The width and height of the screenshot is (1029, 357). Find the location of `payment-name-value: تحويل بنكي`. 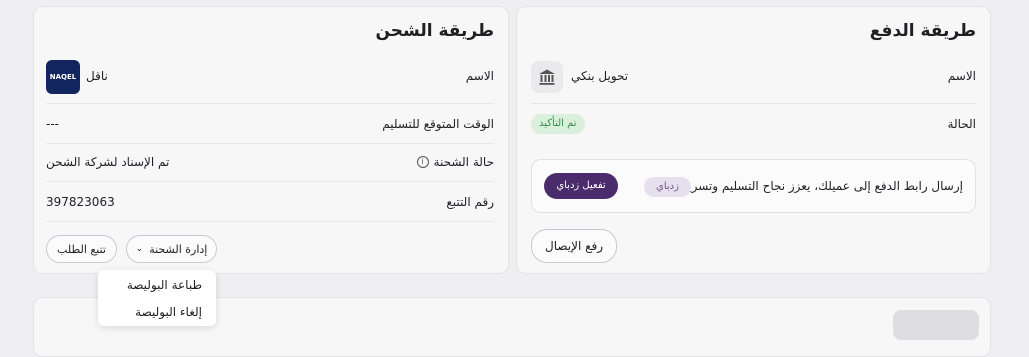

payment-name-value: تحويل بنكي is located at coordinates (600, 76).